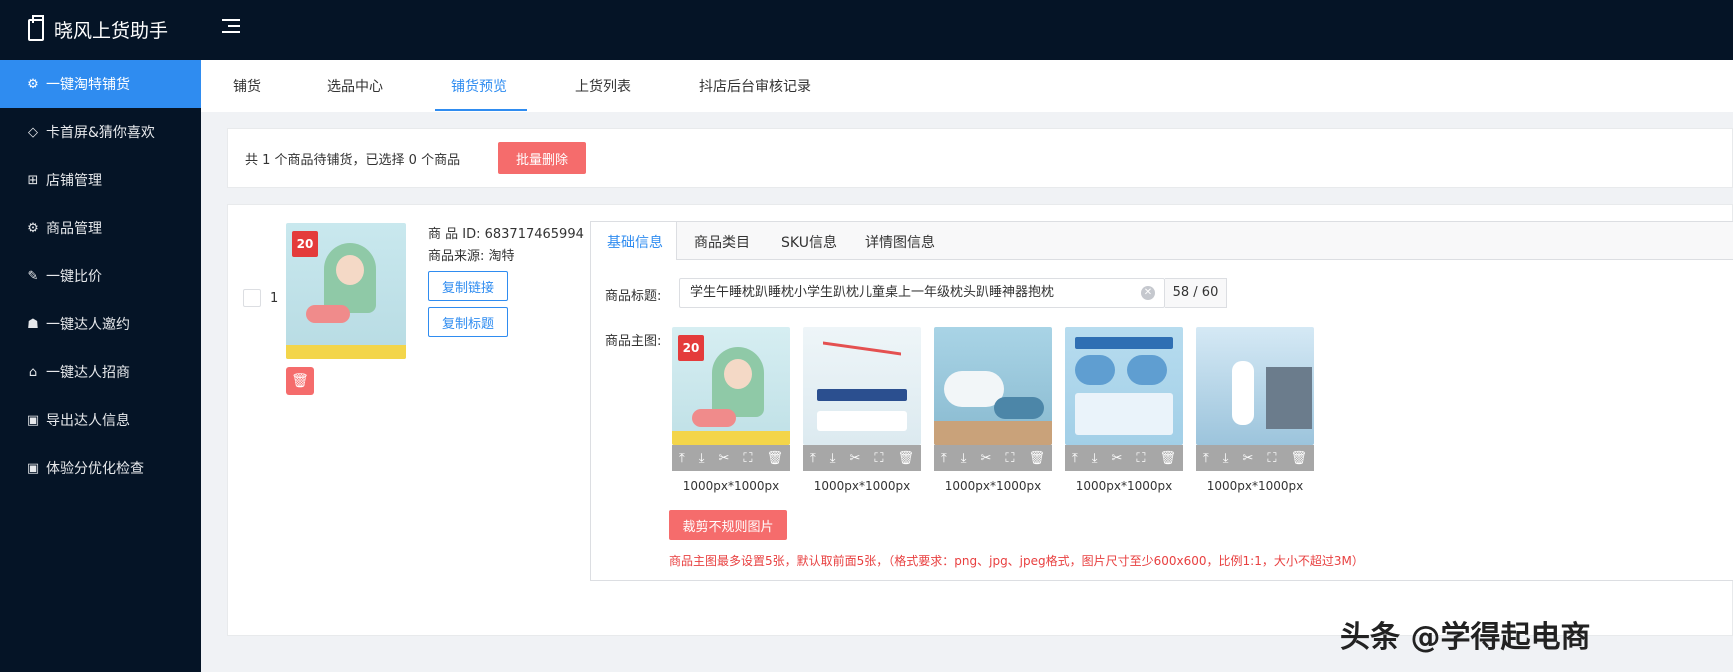  What do you see at coordinates (862, 421) in the screenshot?
I see `feature-row` at bounding box center [862, 421].